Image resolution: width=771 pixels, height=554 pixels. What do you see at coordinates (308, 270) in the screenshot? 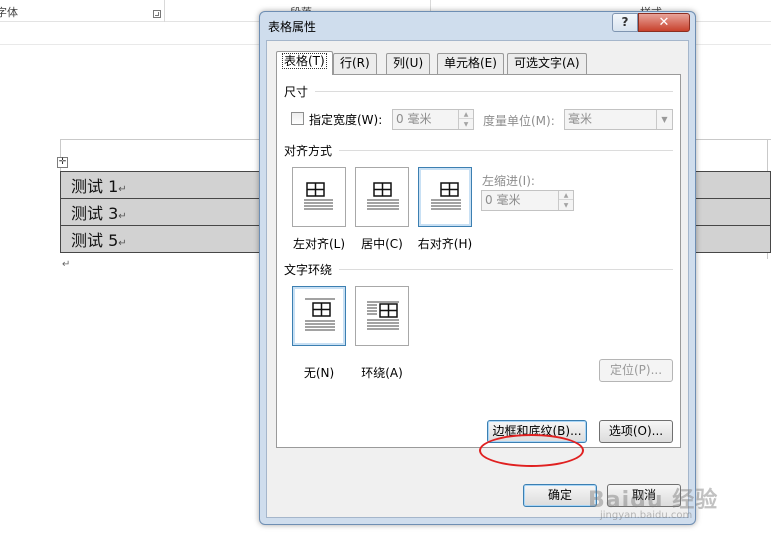
I see `wrapping-section-title: 文字环绕` at bounding box center [308, 270].